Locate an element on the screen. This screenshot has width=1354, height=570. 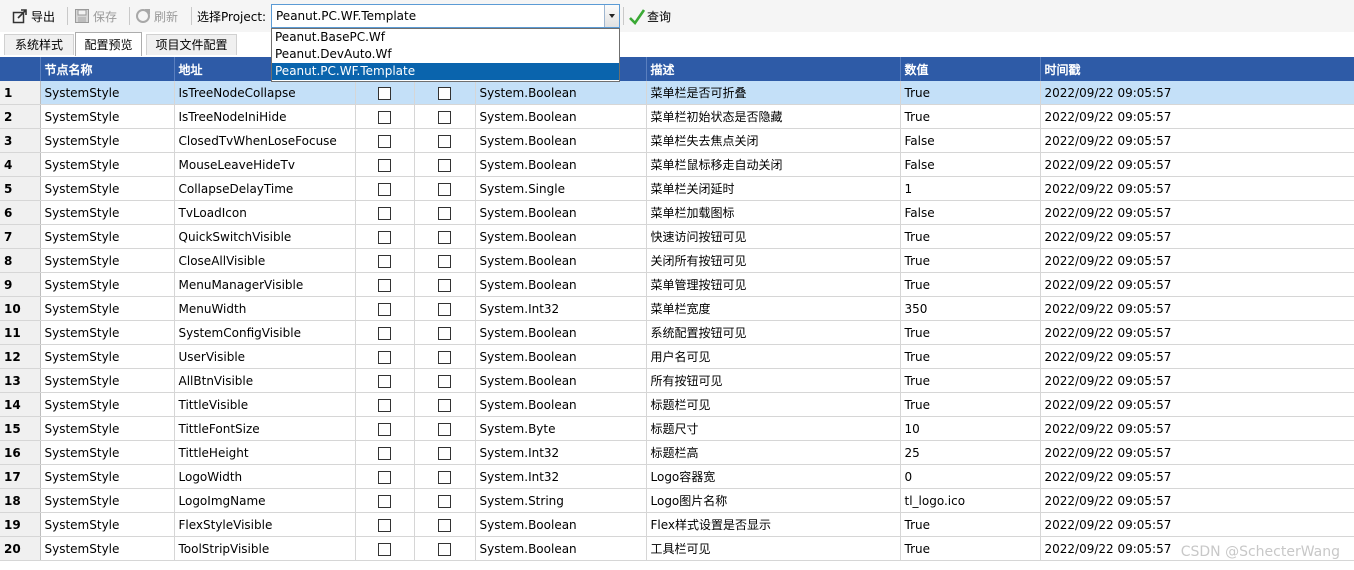
cell-description: Flex样式设置是否显示 is located at coordinates (773, 524).